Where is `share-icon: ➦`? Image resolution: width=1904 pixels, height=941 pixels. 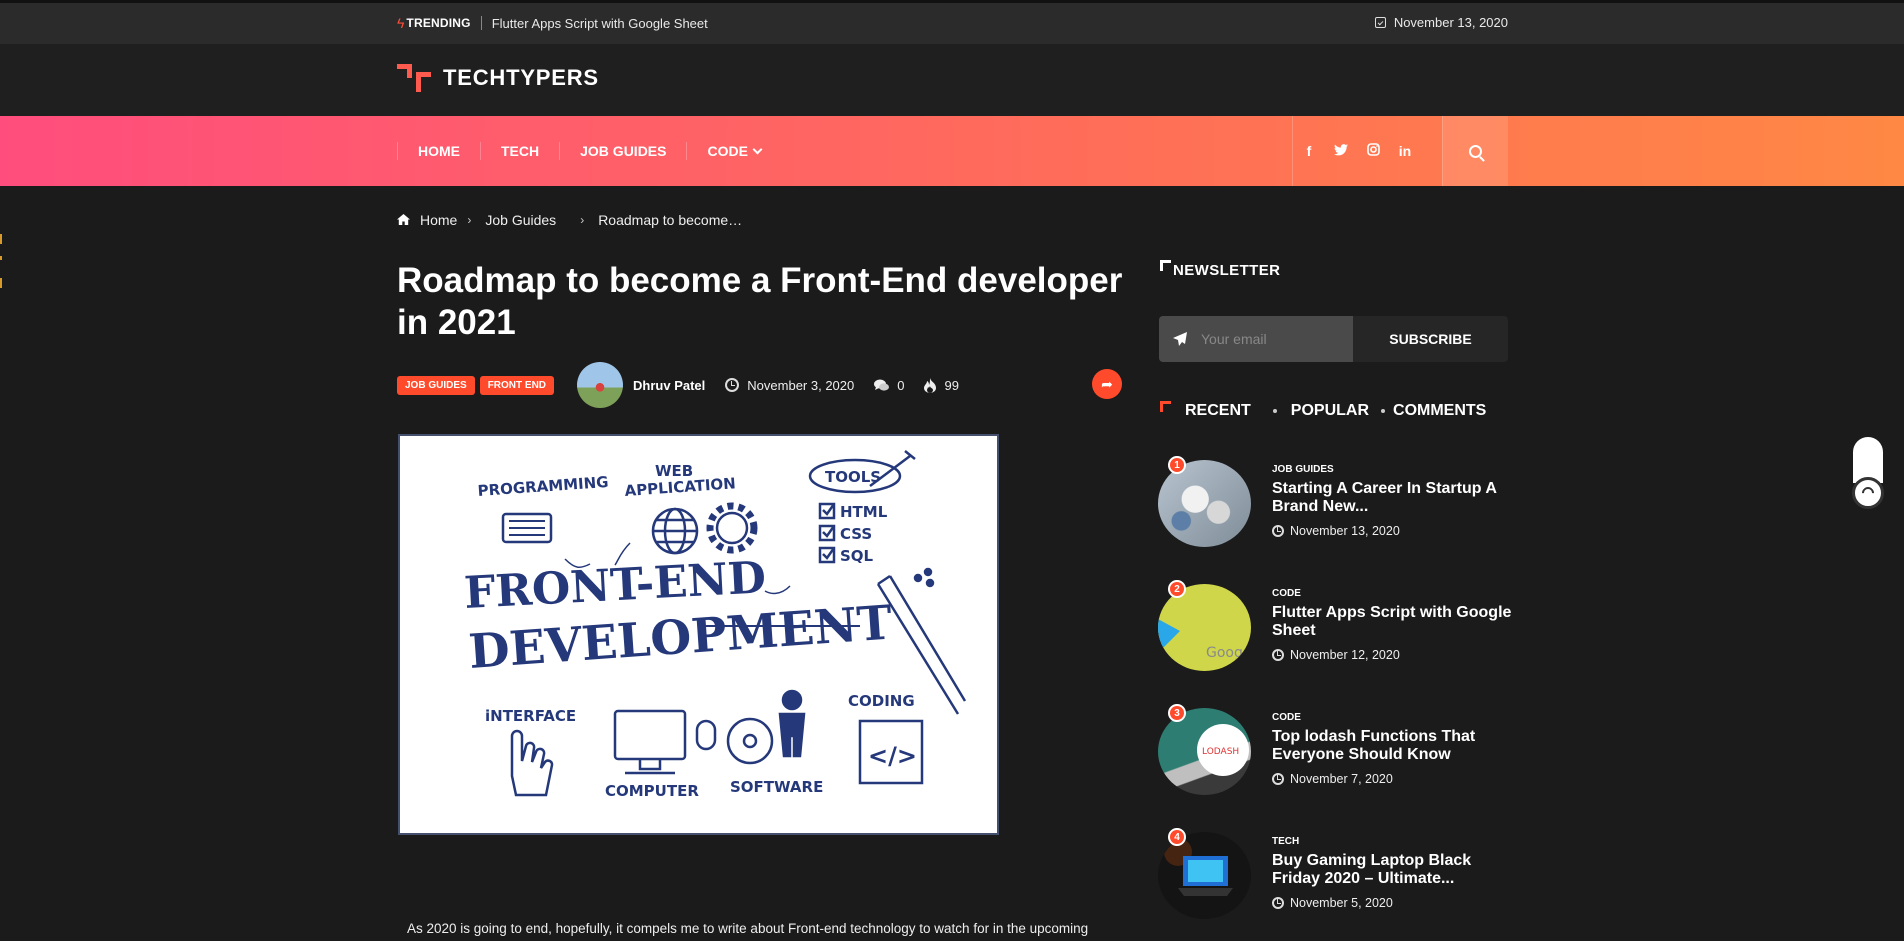
share-icon: ➦ is located at coordinates (1107, 383).